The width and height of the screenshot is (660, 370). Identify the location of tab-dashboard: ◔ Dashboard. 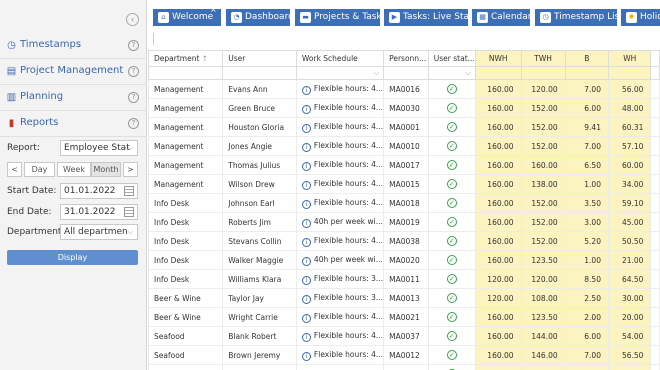
(258, 17).